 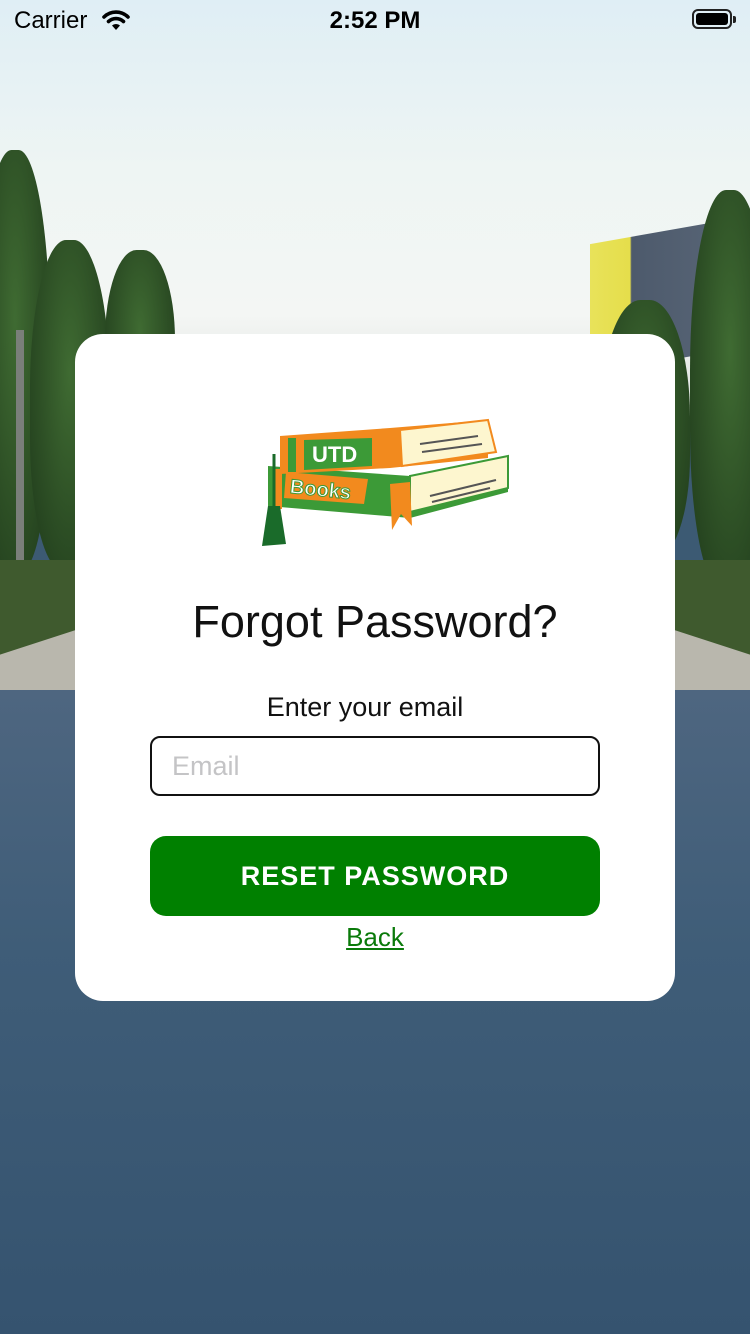 What do you see at coordinates (375, 766) in the screenshot?
I see `email-field` at bounding box center [375, 766].